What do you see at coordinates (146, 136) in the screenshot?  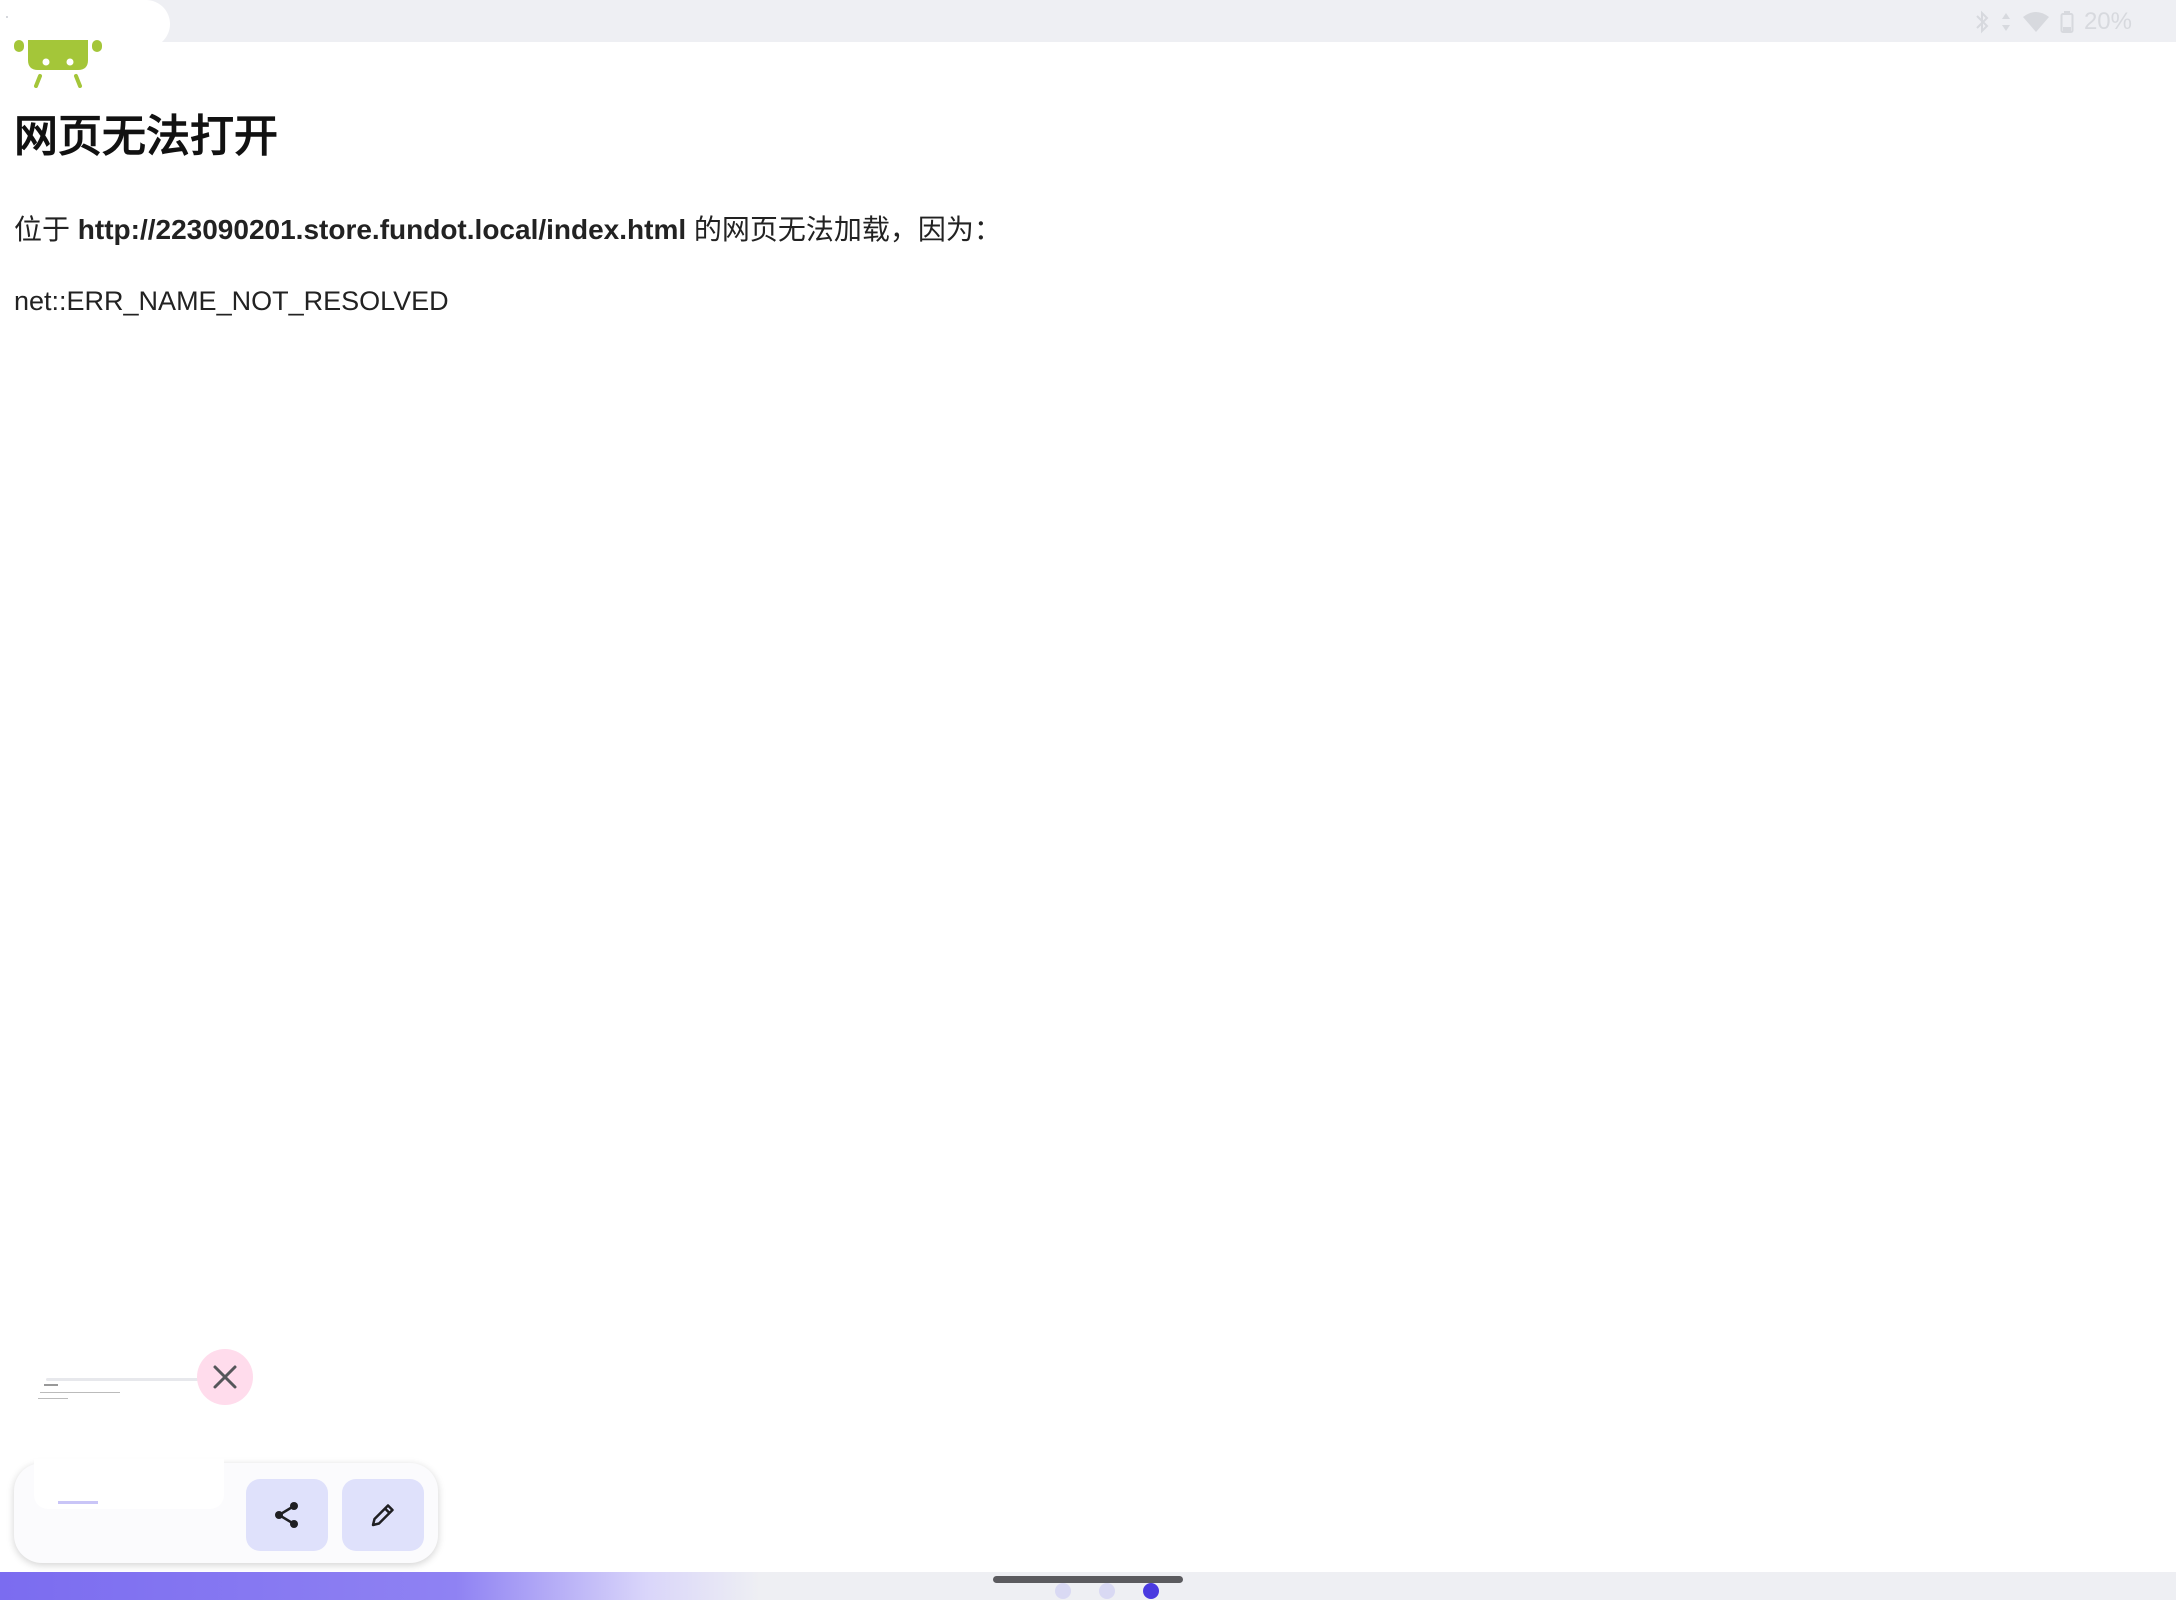 I see `page-title: 网页无法打开` at bounding box center [146, 136].